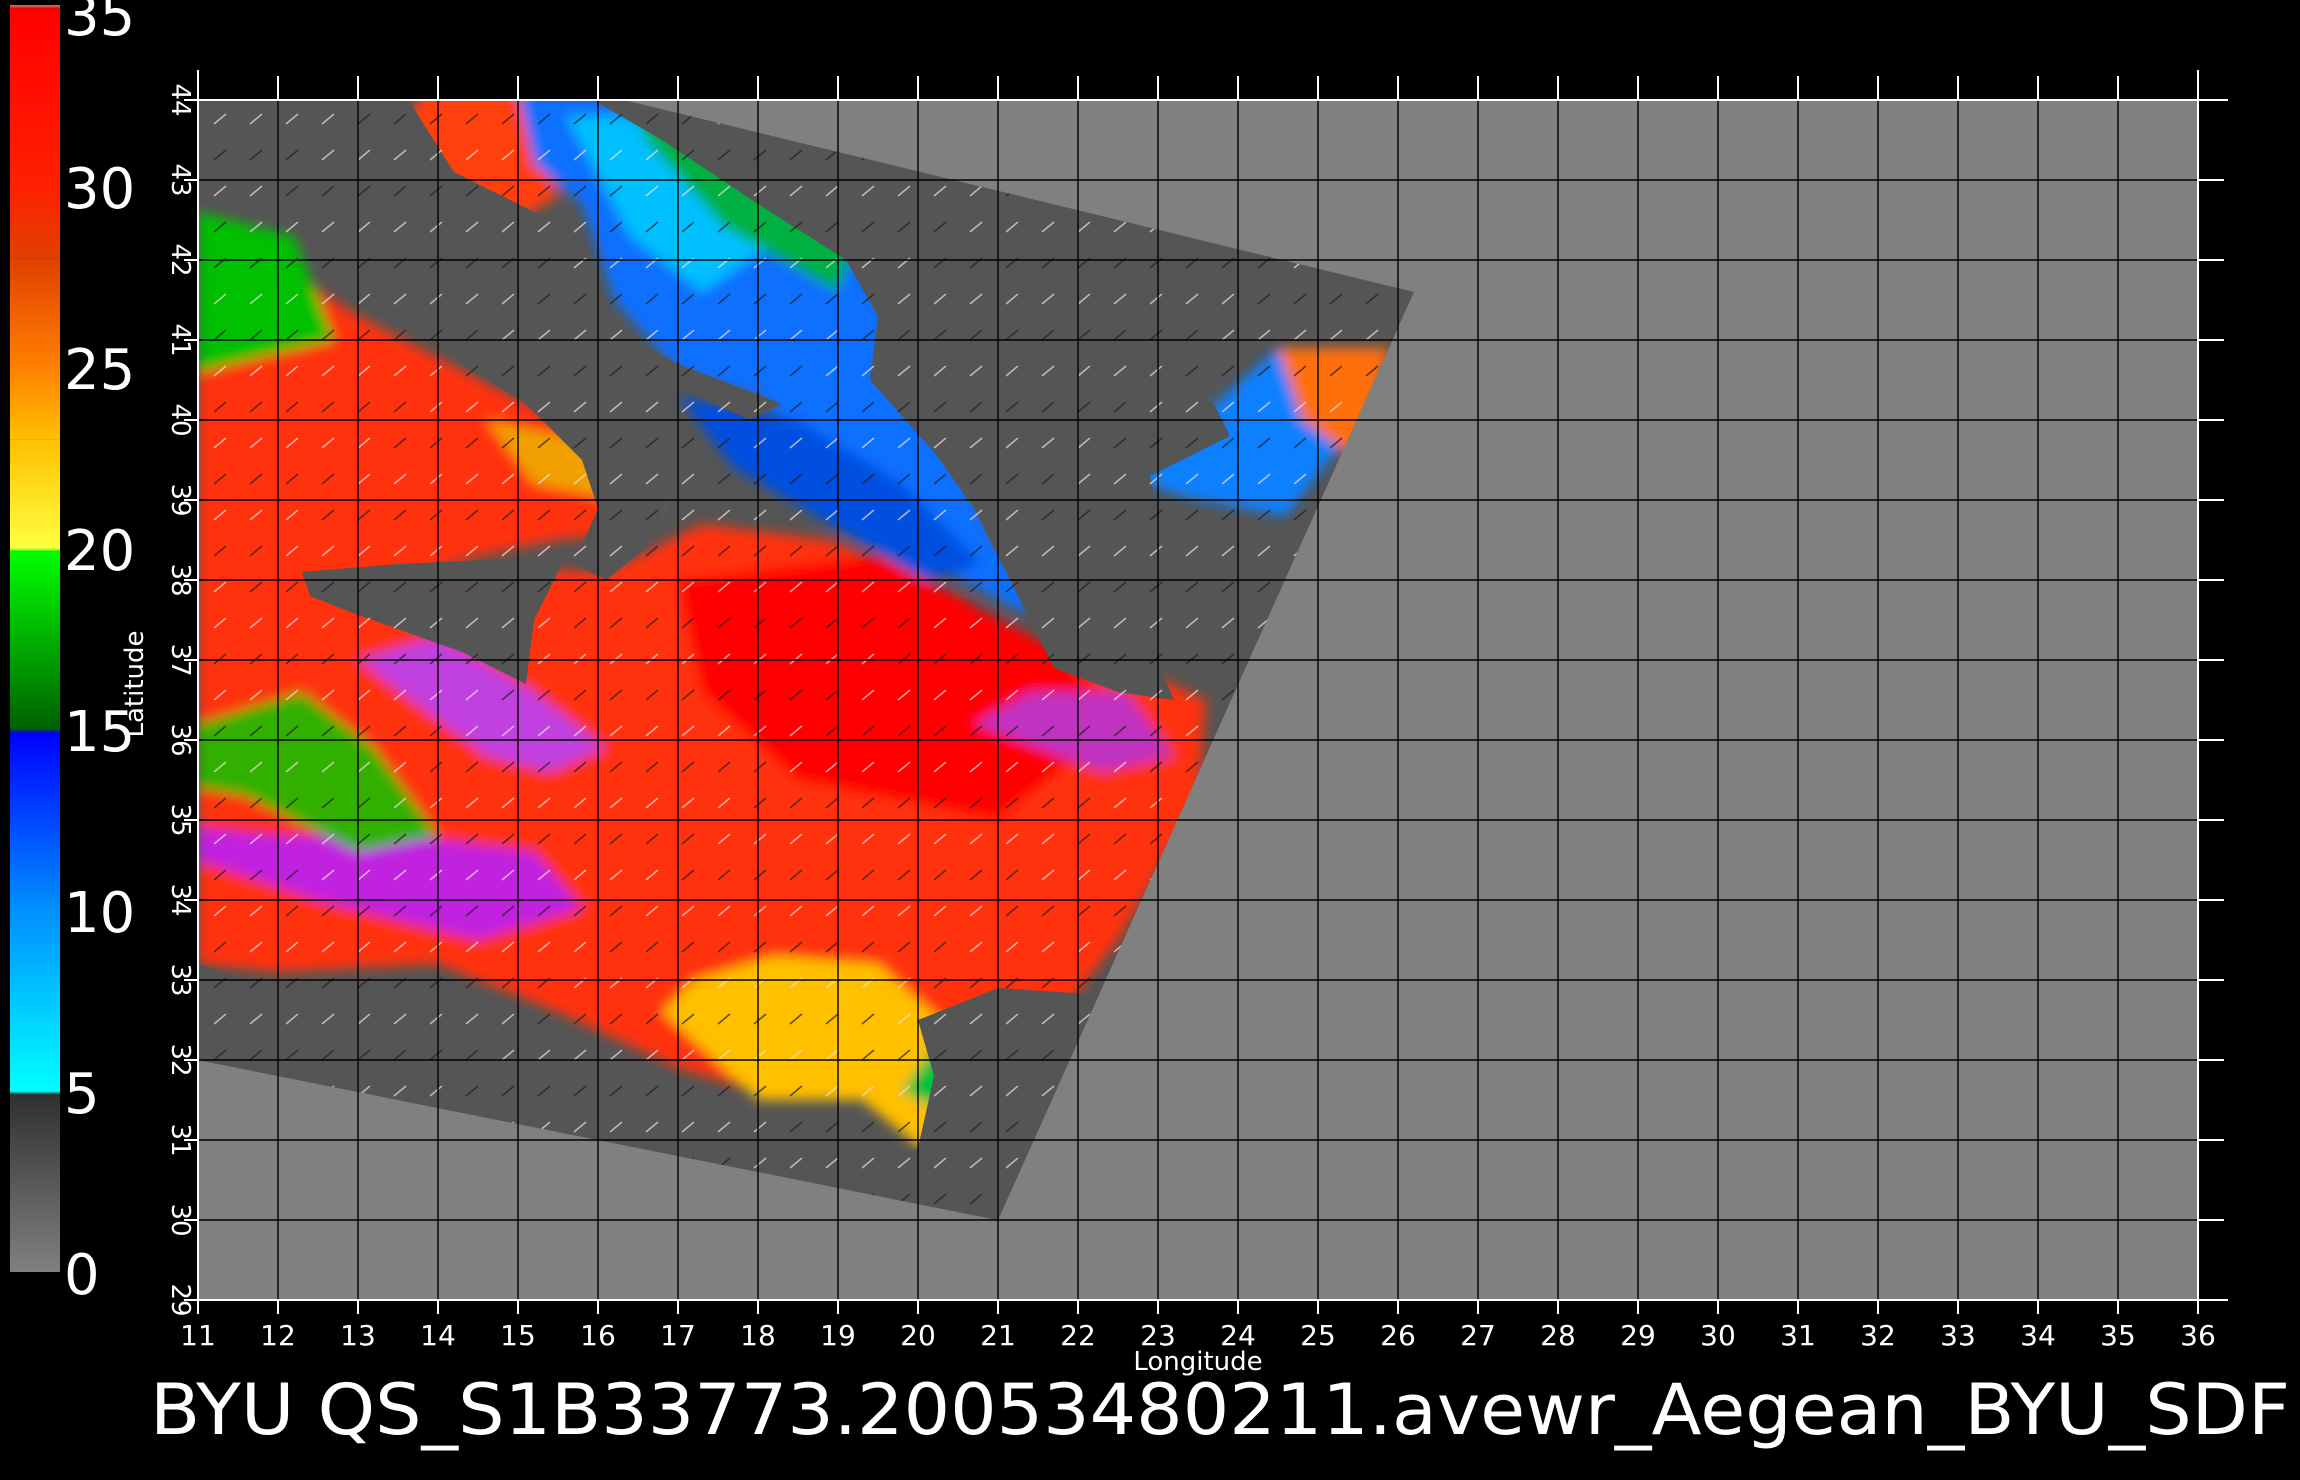 Image resolution: width=2300 pixels, height=1480 pixels. I want to click on y-tick-label: 37, so click(180, 659).